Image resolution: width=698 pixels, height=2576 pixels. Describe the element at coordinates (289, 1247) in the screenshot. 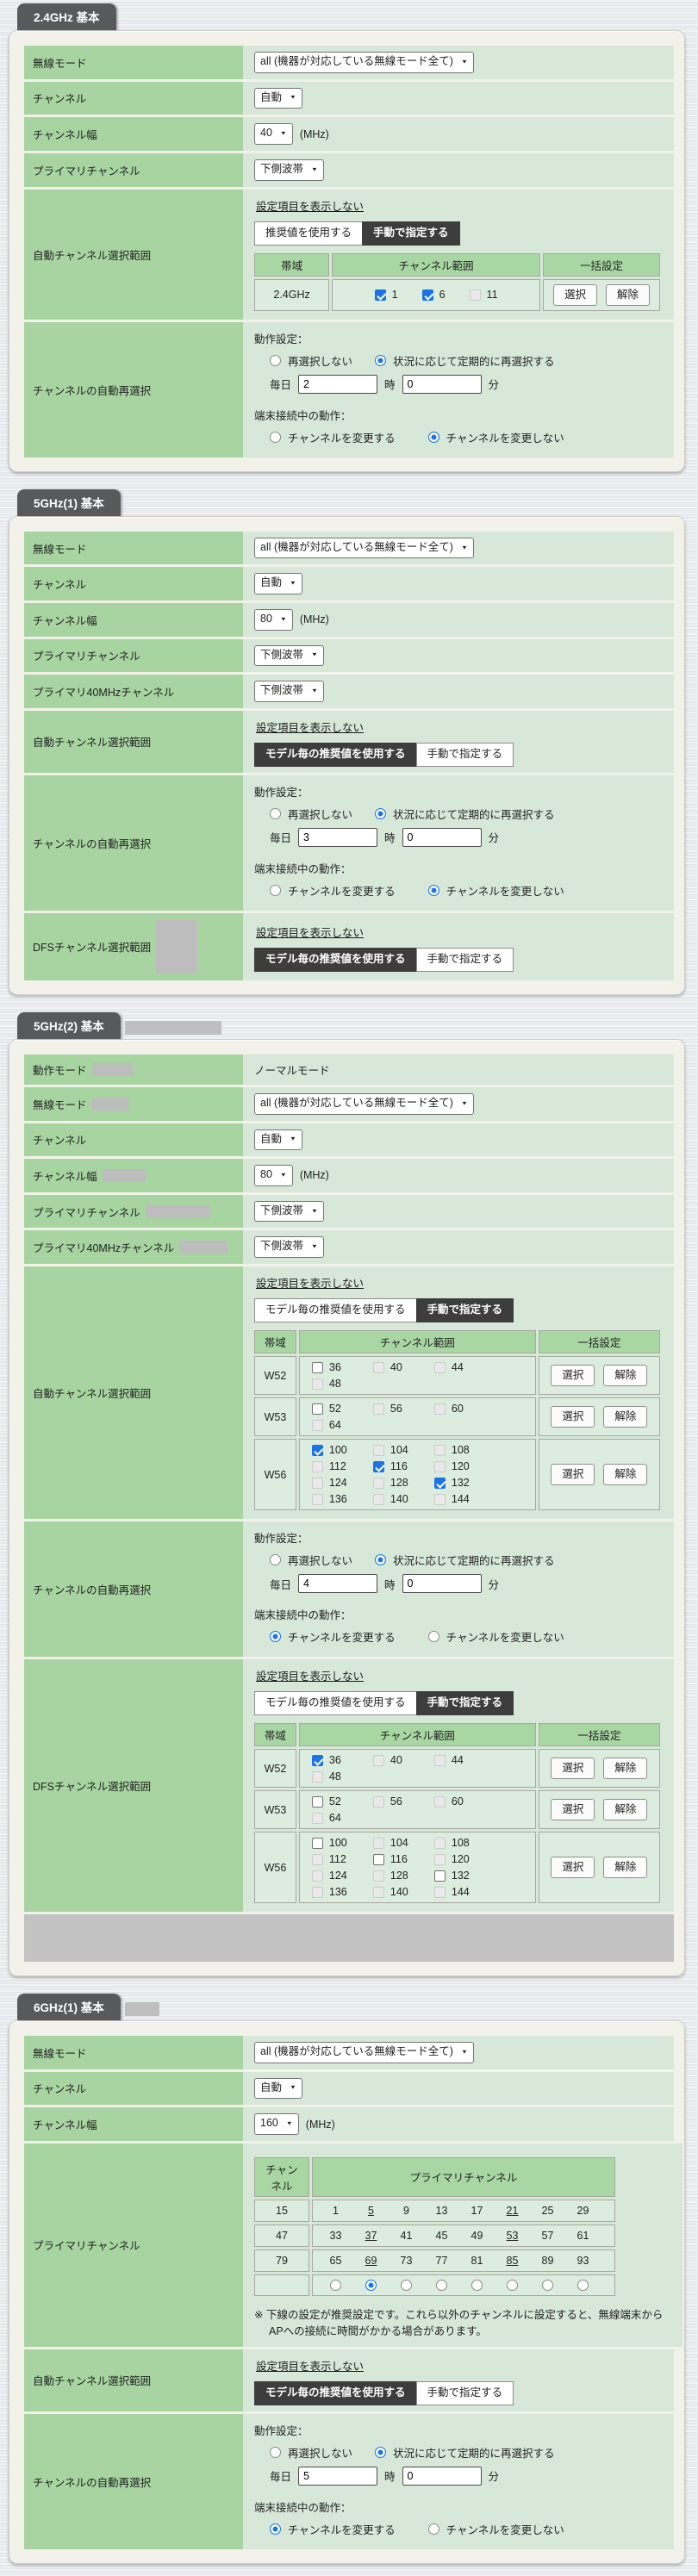

I see `primary-40mhz-channel-select: 下側波帯 ▼` at that location.